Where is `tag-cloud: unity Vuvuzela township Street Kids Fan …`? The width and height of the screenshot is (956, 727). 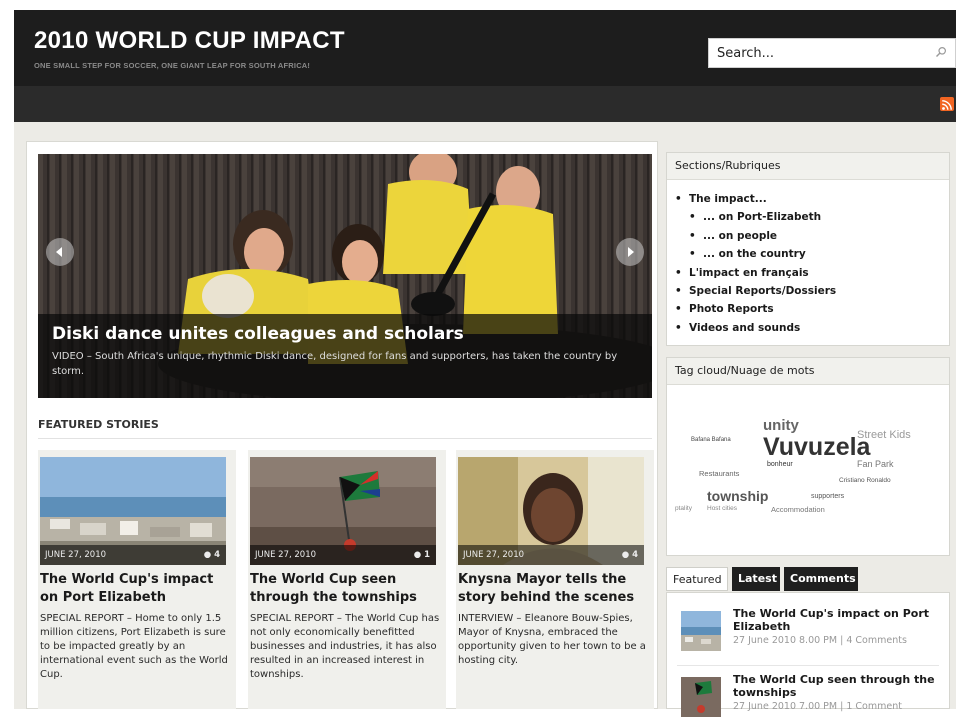 tag-cloud: unity Vuvuzela township Street Kids Fan … is located at coordinates (808, 470).